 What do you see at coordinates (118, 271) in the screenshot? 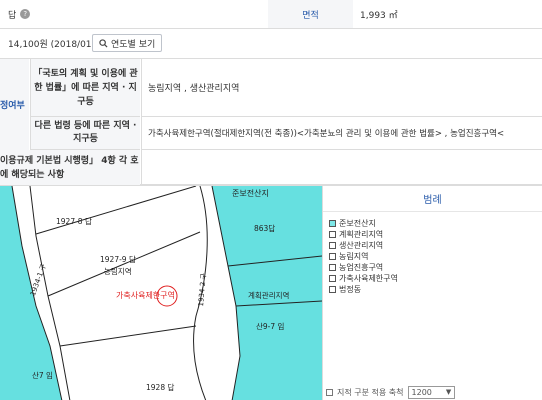
I see `map-label-farm-zone: 농림지역` at bounding box center [118, 271].